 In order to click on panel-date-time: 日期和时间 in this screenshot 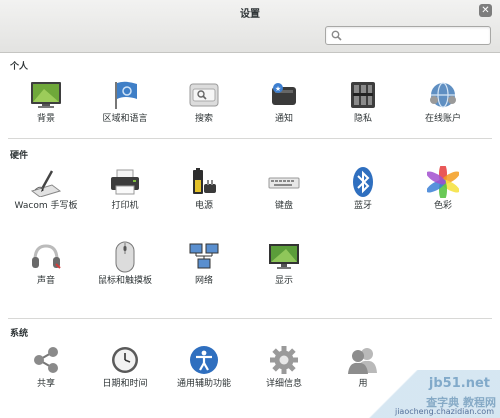, I will do `click(125, 366)`.